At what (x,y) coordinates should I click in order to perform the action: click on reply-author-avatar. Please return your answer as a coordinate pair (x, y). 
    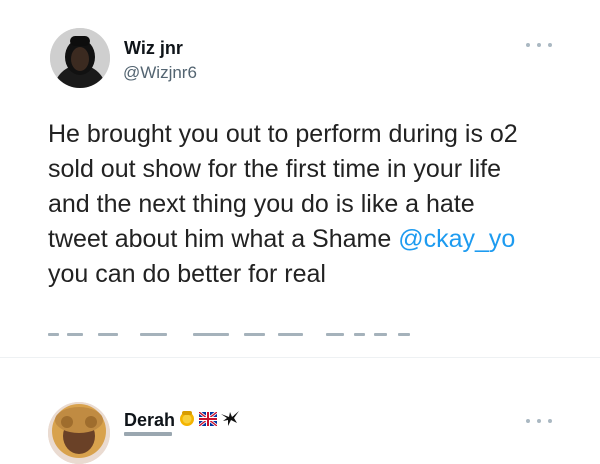
    Looking at the image, I should click on (79, 433).